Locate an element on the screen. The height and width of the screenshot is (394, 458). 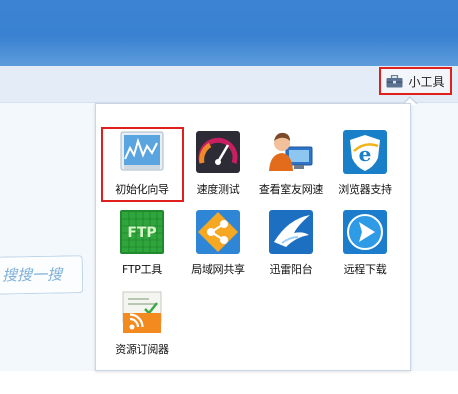
tool-browser-support: e 浏览器支持 is located at coordinates (365, 169).